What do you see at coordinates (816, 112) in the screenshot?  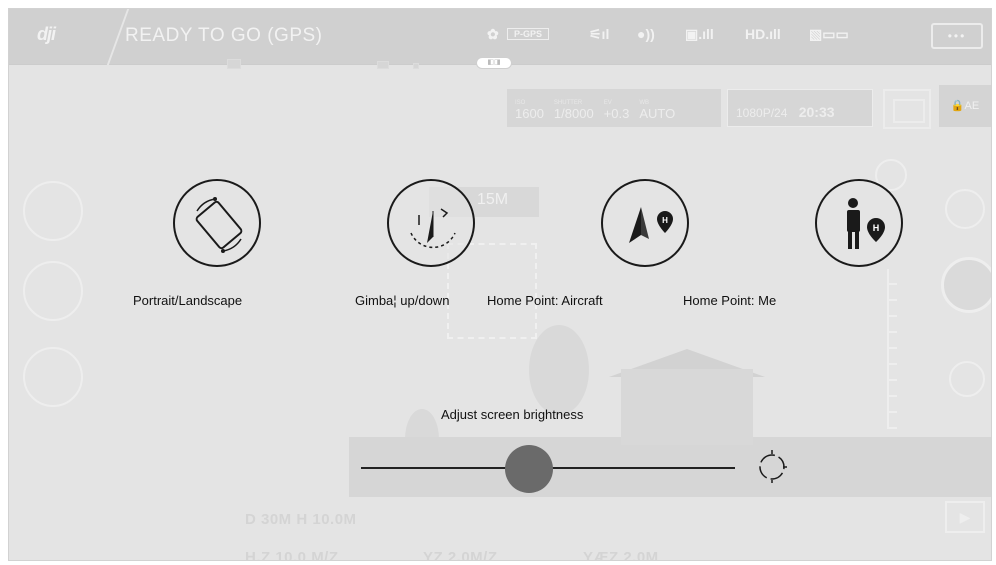 I see `record-time: 20:33` at bounding box center [816, 112].